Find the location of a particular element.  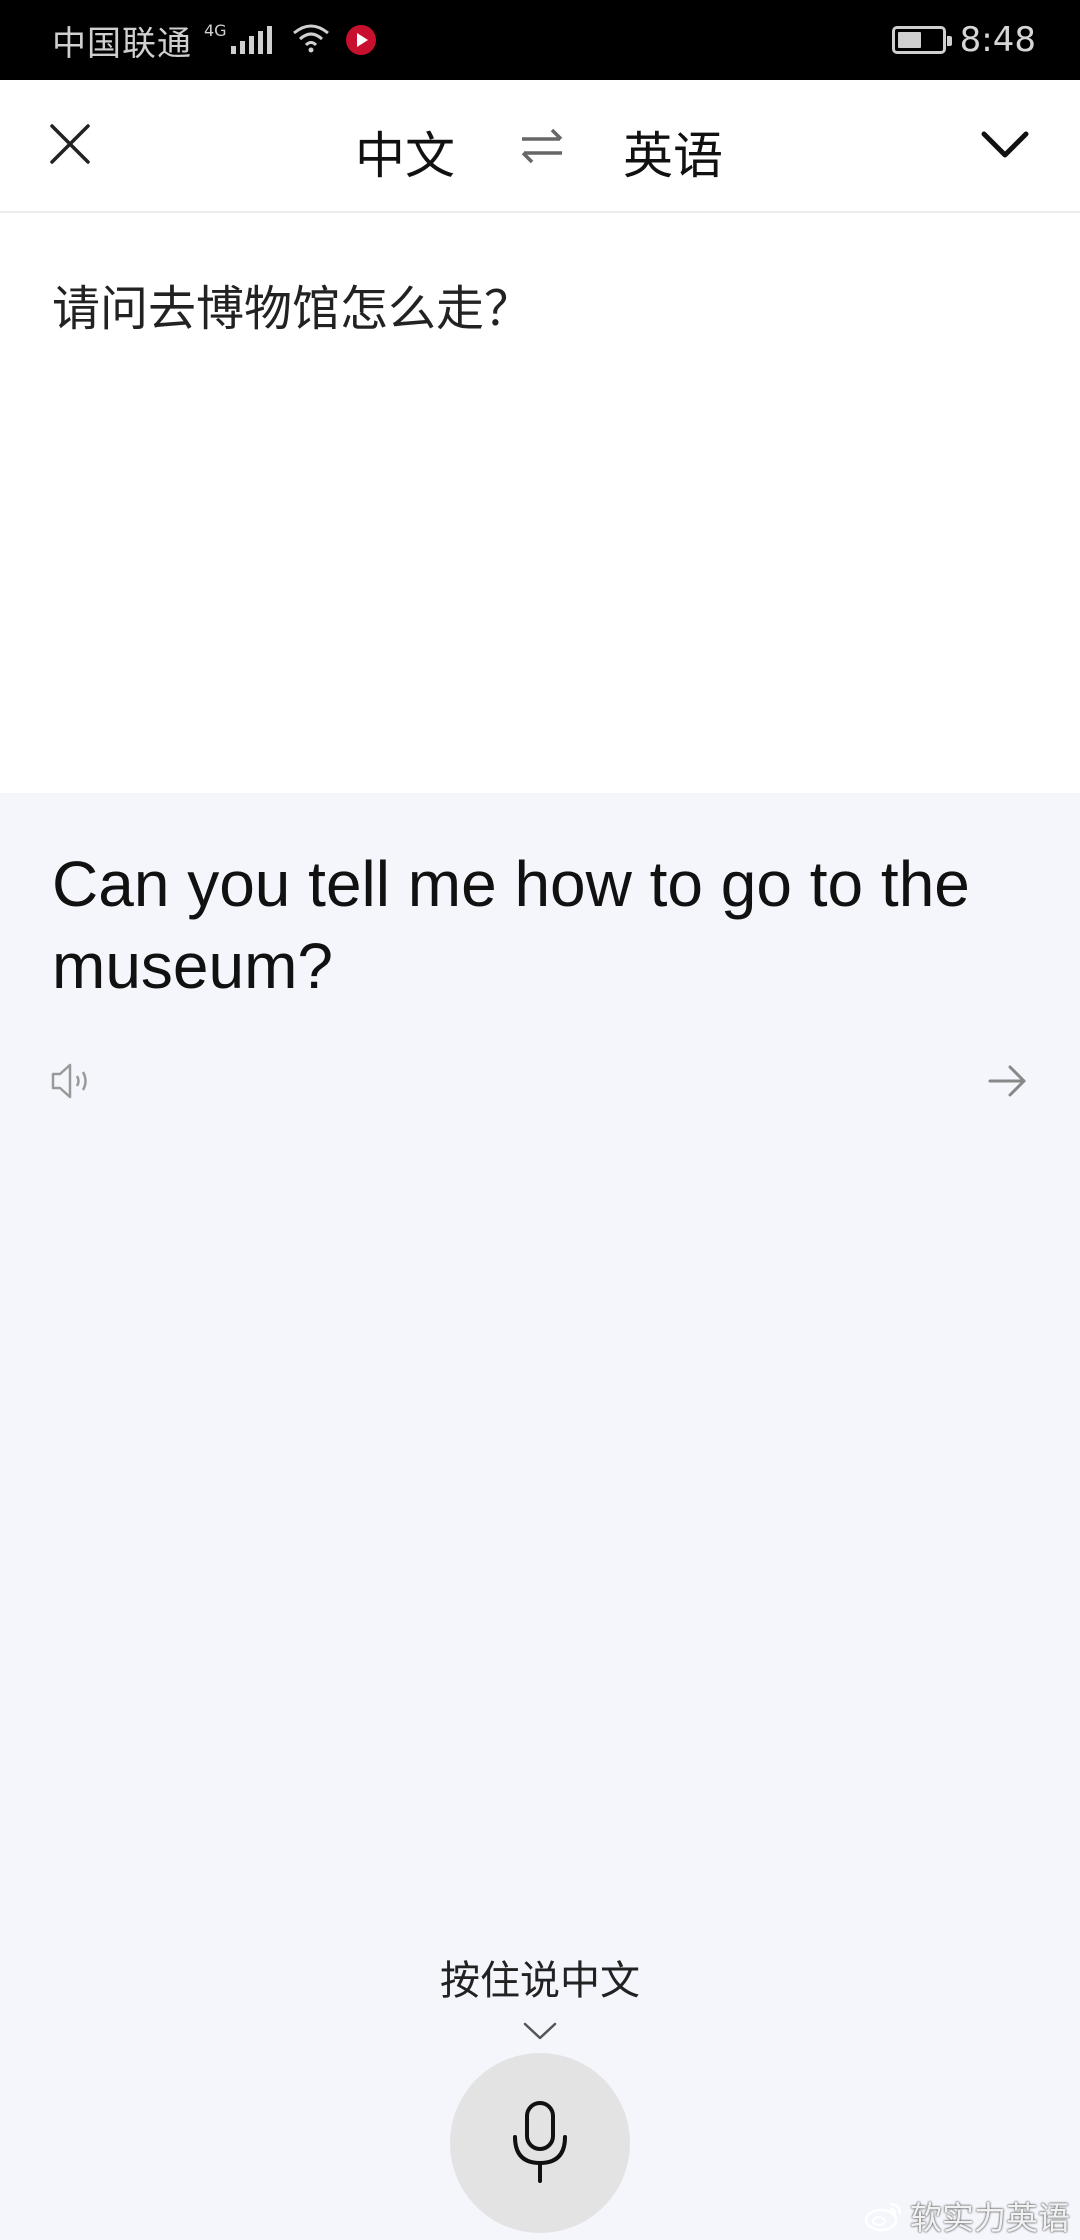

open-result-button is located at coordinates (1008, 1081).